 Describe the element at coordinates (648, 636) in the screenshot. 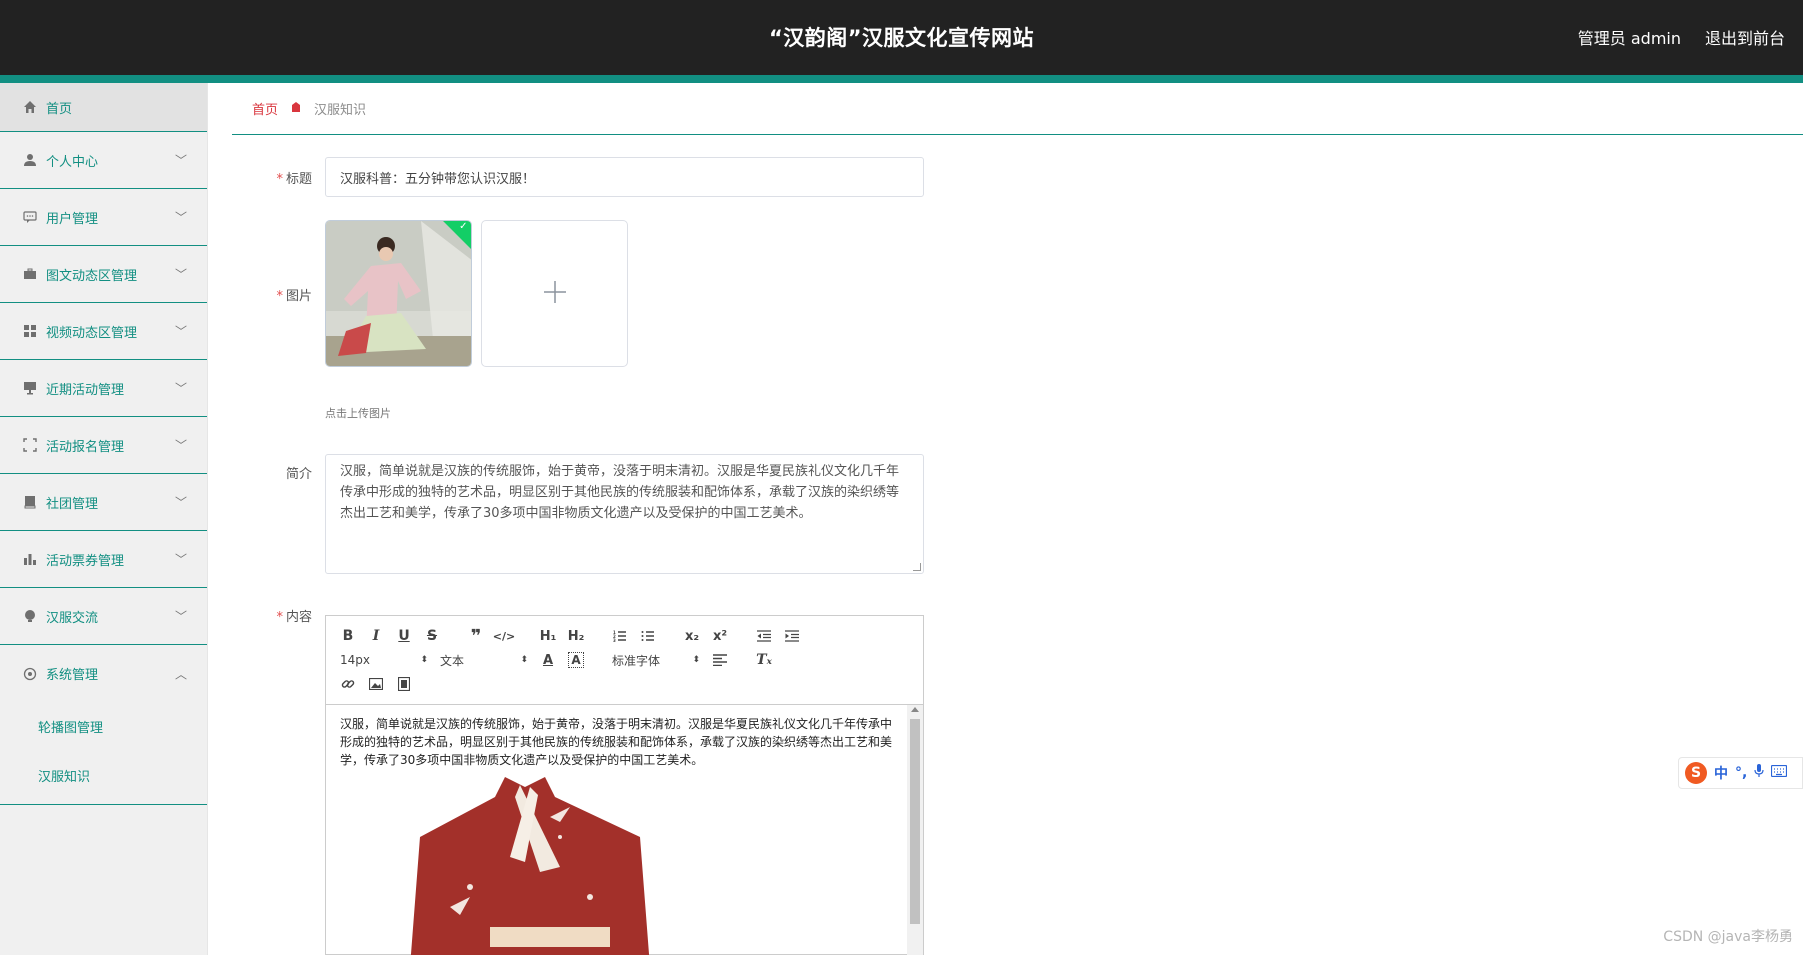

I see `bullet-list-icon` at that location.